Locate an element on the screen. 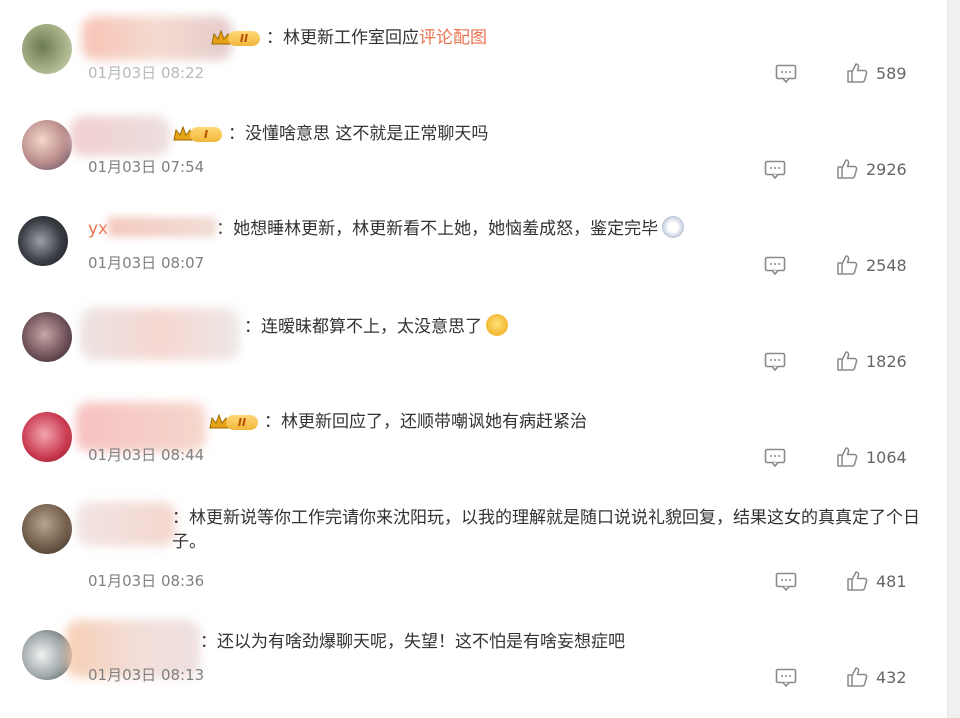 The image size is (960, 718). like-count: 1826 is located at coordinates (886, 361).